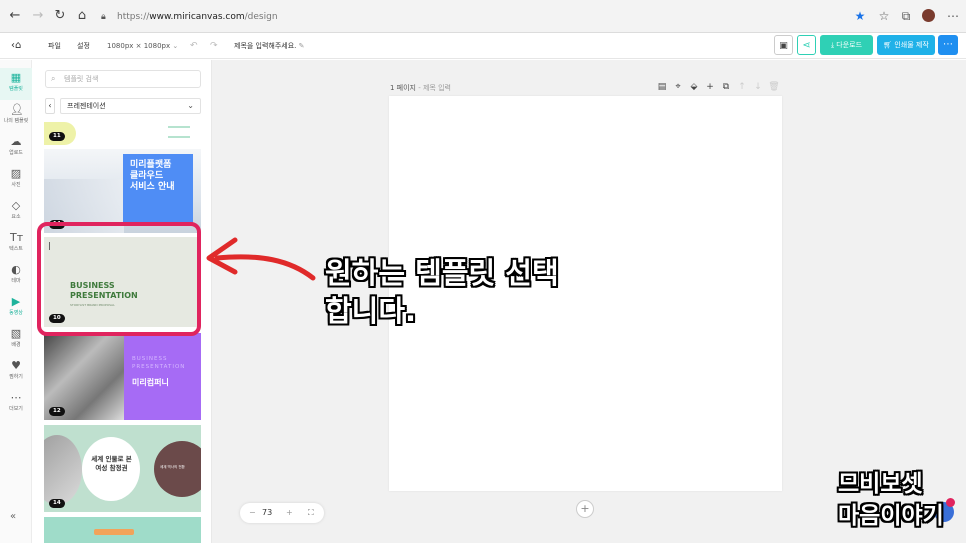 This screenshot has height=543, width=966. I want to click on sidebar-item-more: ⋯ 더보기, so click(16, 404).